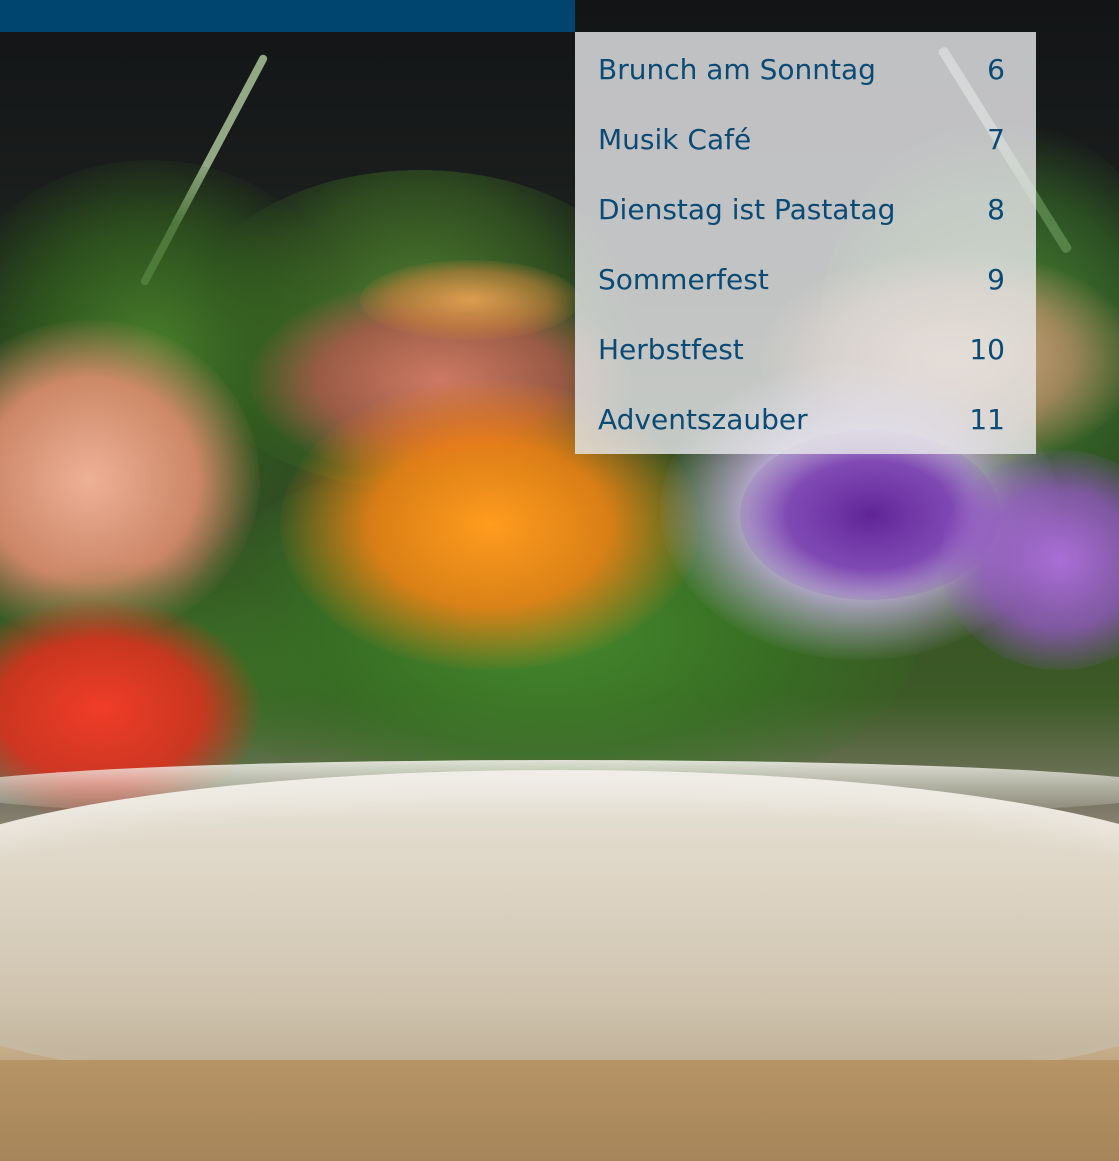 This screenshot has height=1161, width=1119. I want to click on toc-item-herbstfest: Herbstfest 10, so click(801, 350).